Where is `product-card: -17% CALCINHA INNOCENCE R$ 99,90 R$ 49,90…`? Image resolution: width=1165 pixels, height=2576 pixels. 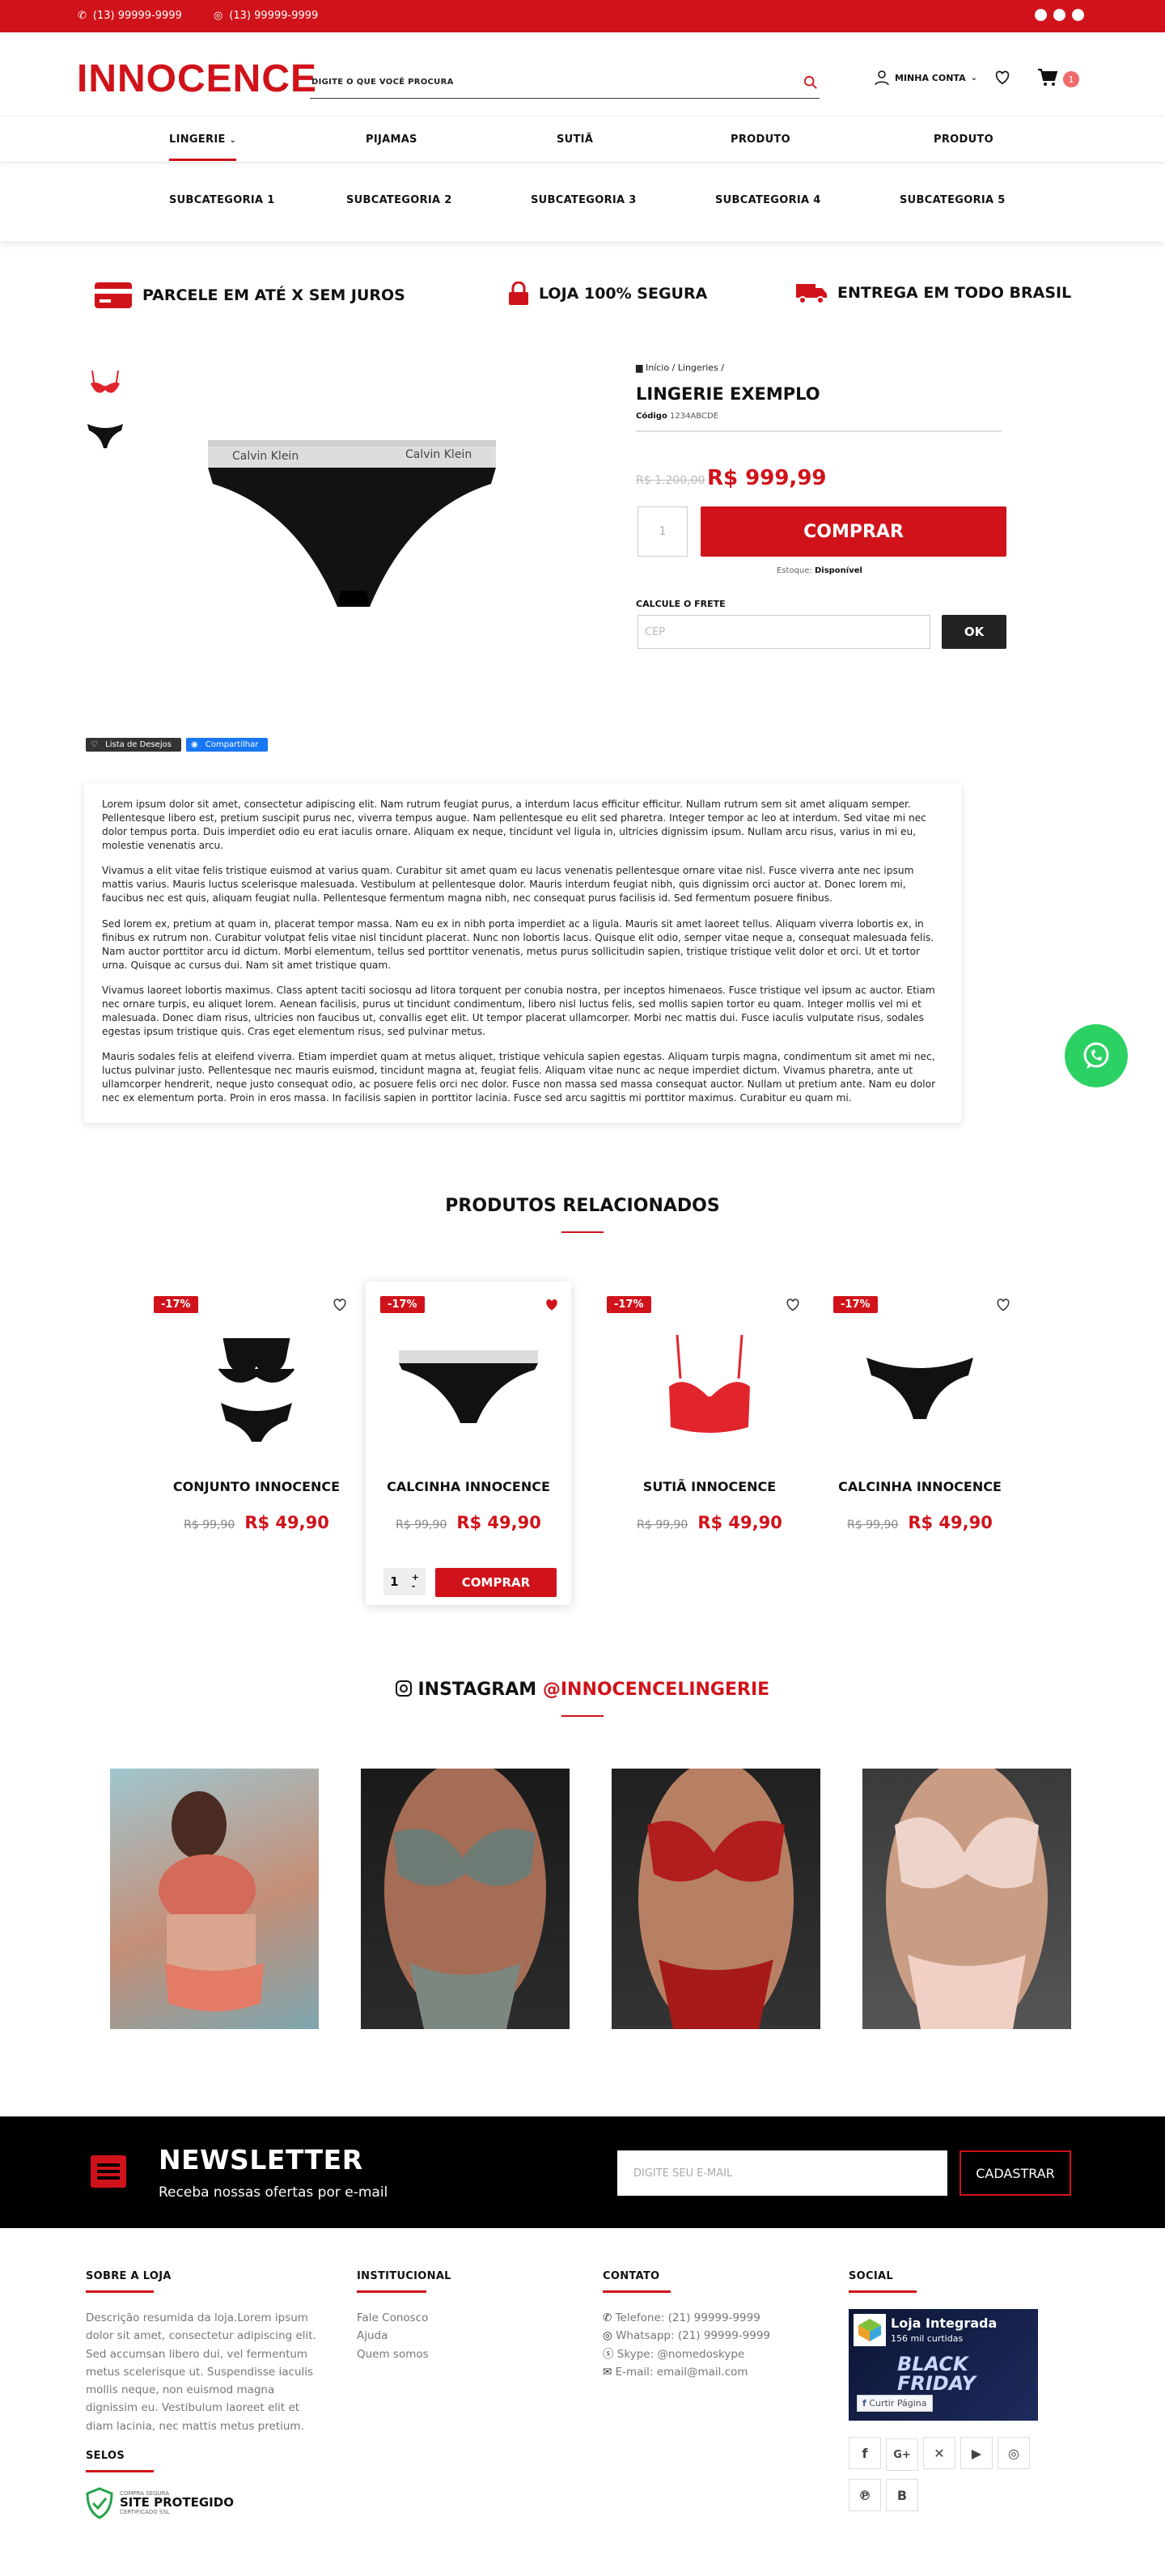
product-card: -17% CALCINHA INNOCENCE R$ 99,90 R$ 49,90… is located at coordinates (469, 1443).